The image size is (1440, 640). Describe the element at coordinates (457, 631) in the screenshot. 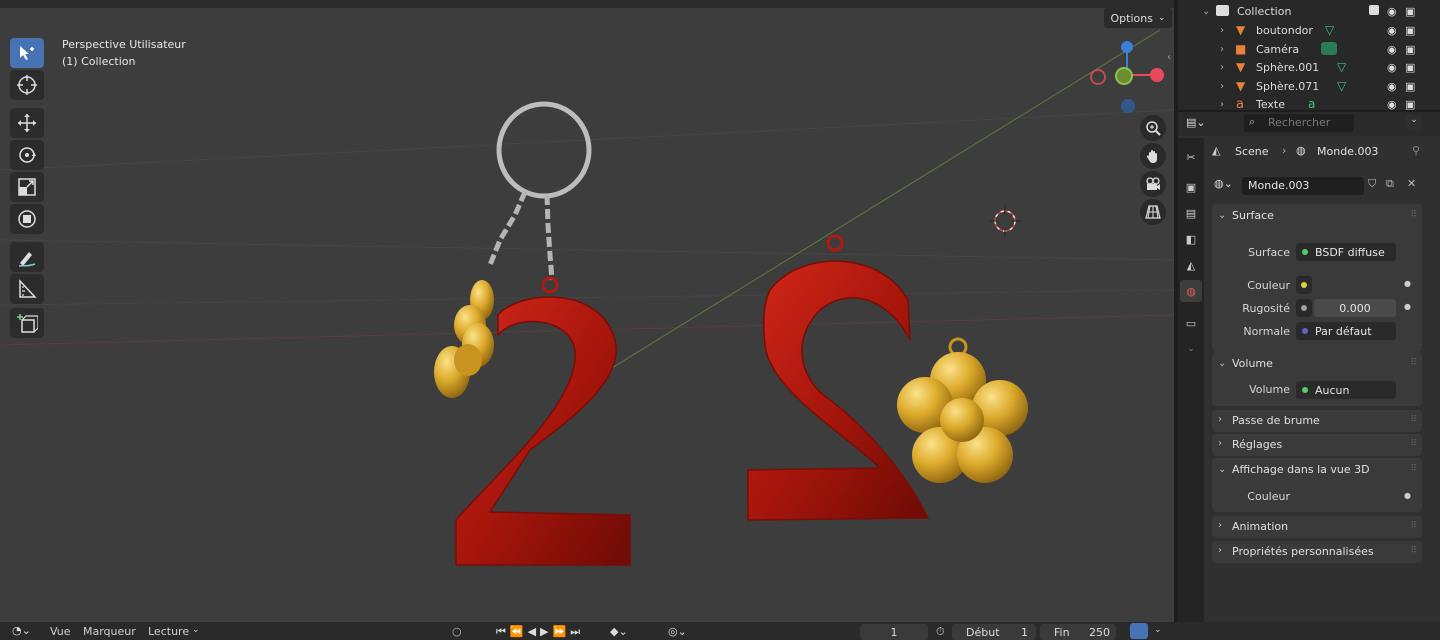

I see `record-icon: ○` at that location.